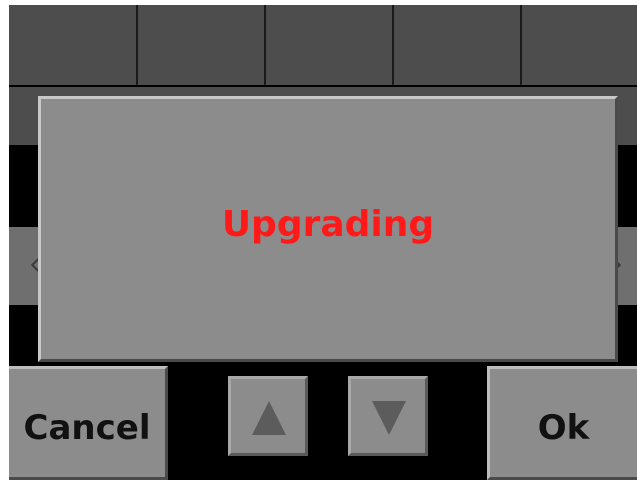  I want to click on arrow-down-icon, so click(389, 418).